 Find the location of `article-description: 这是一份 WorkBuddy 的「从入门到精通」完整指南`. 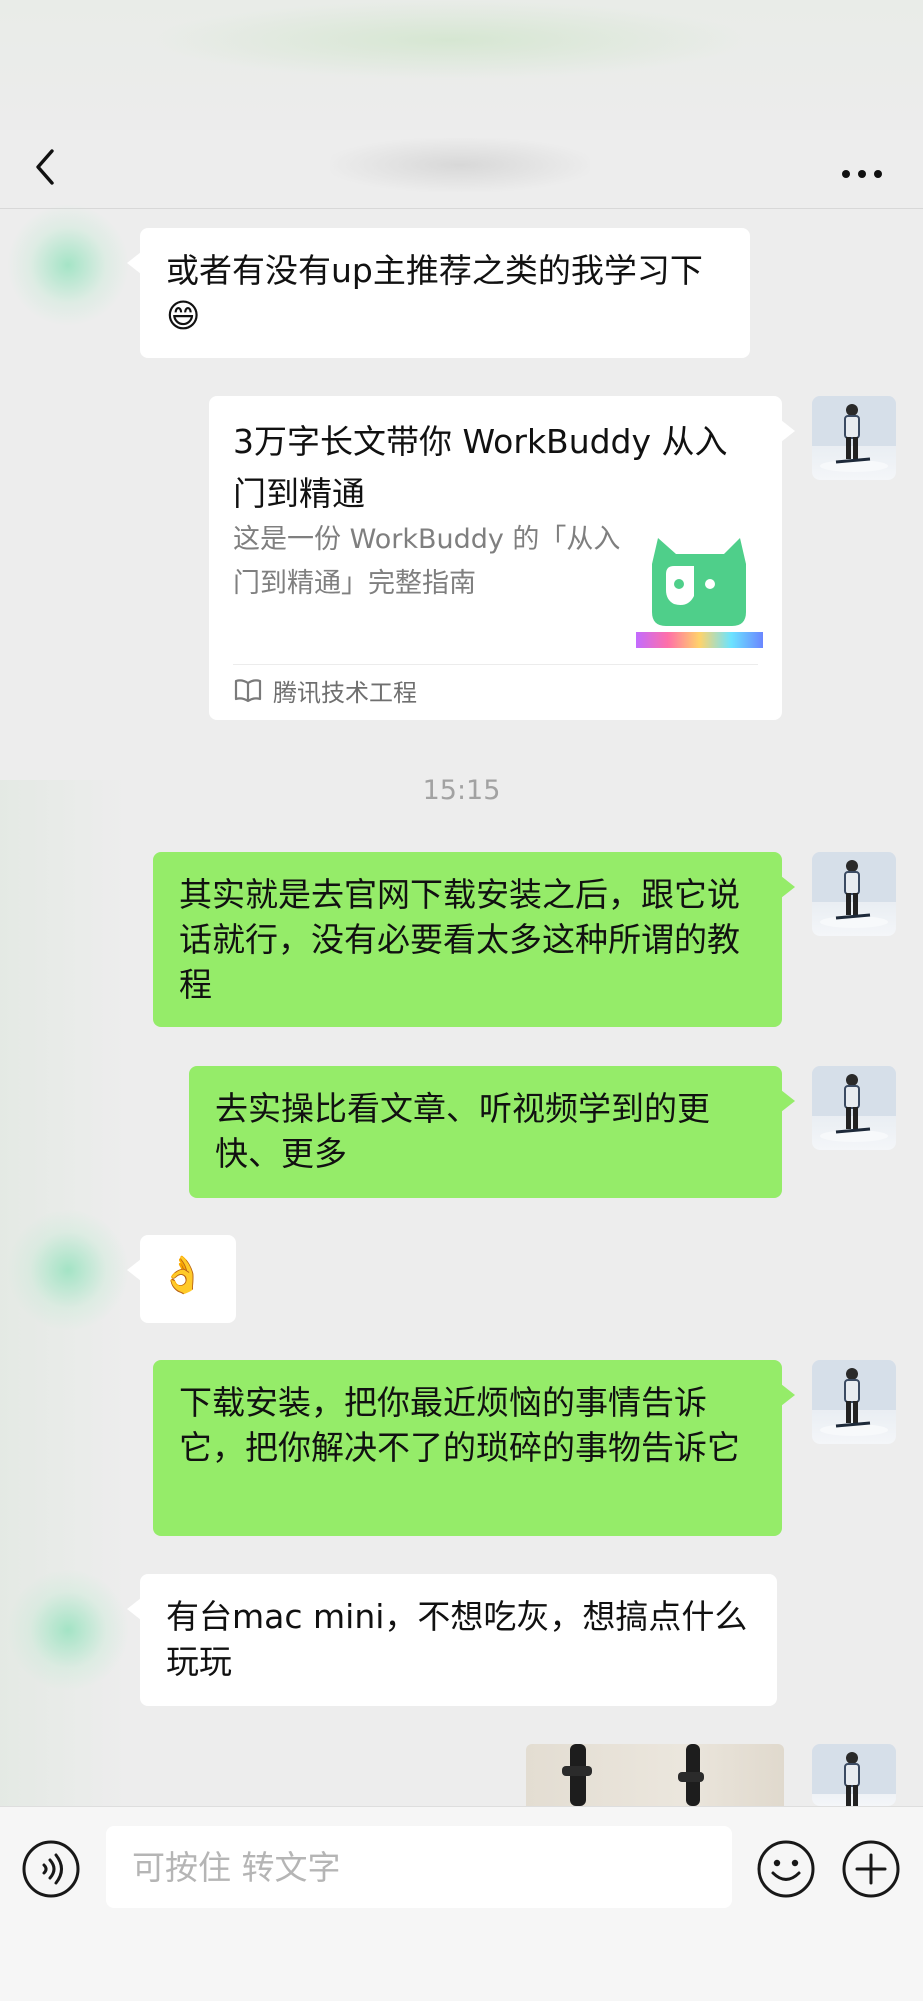

article-description: 这是一份 WorkBuddy 的「从入门到精通」完整指南 is located at coordinates (427, 561).